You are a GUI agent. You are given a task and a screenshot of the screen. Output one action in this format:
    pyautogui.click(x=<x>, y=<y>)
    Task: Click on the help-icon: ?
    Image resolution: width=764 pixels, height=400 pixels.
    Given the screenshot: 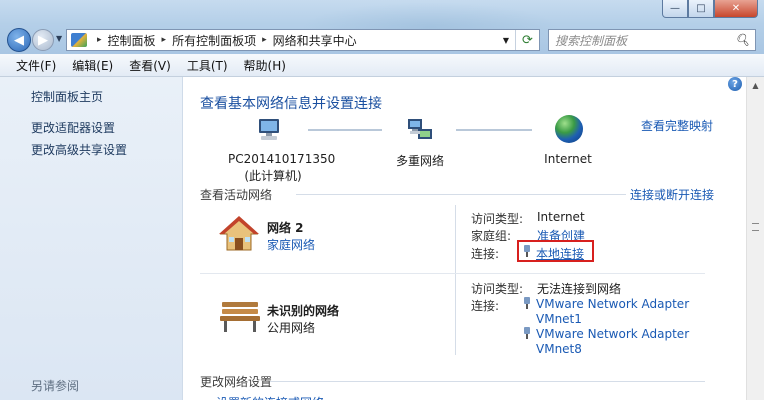 What is the action you would take?
    pyautogui.click(x=735, y=84)
    